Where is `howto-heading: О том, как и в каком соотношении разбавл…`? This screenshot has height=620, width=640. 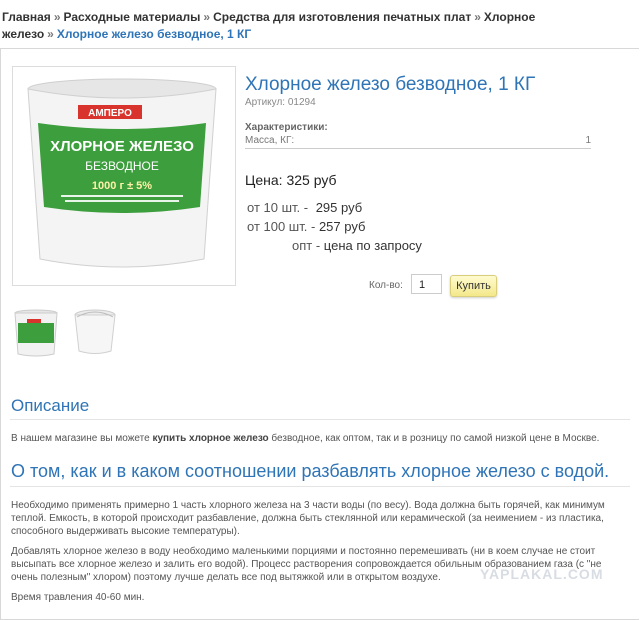 howto-heading: О том, как и в каком соотношении разбавл… is located at coordinates (310, 471).